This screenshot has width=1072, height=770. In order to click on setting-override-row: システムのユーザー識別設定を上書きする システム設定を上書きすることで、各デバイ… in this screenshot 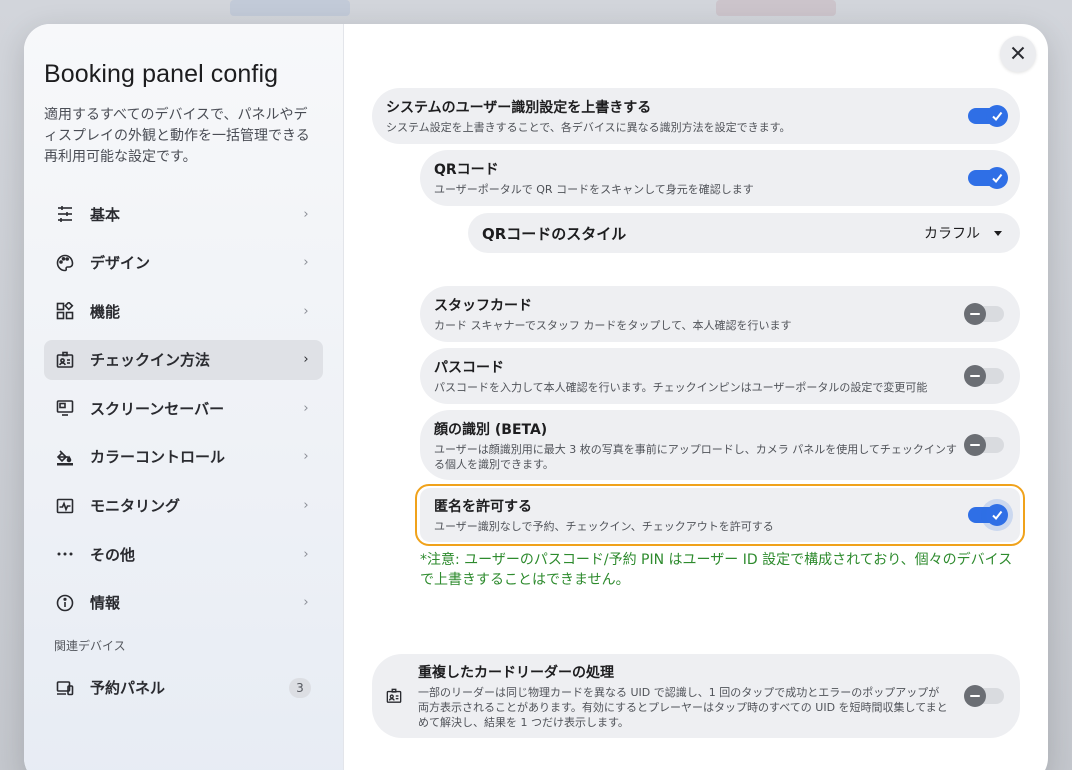, I will do `click(696, 116)`.